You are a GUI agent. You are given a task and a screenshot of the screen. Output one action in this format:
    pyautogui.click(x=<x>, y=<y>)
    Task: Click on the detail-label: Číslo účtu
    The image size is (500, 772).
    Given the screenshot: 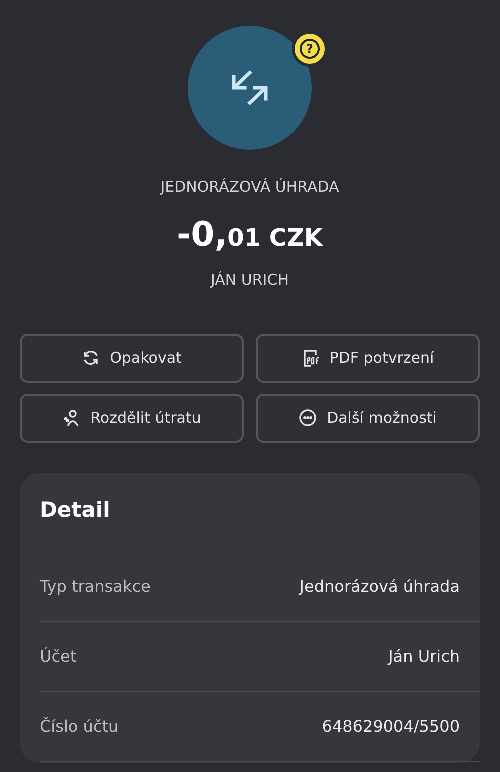 What is the action you would take?
    pyautogui.click(x=79, y=727)
    